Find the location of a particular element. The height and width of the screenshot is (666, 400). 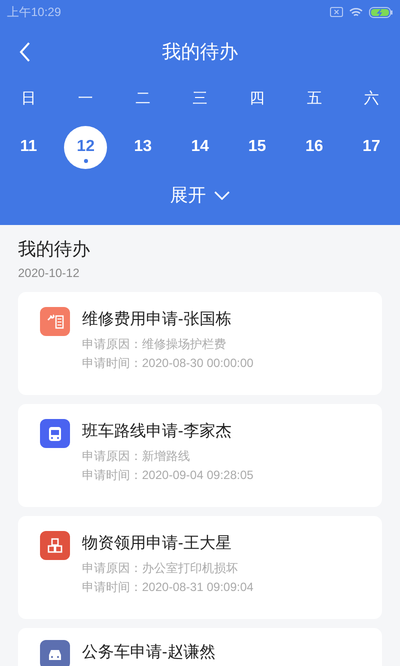

task-title: 班车路线申请-李家杰 is located at coordinates (157, 432).